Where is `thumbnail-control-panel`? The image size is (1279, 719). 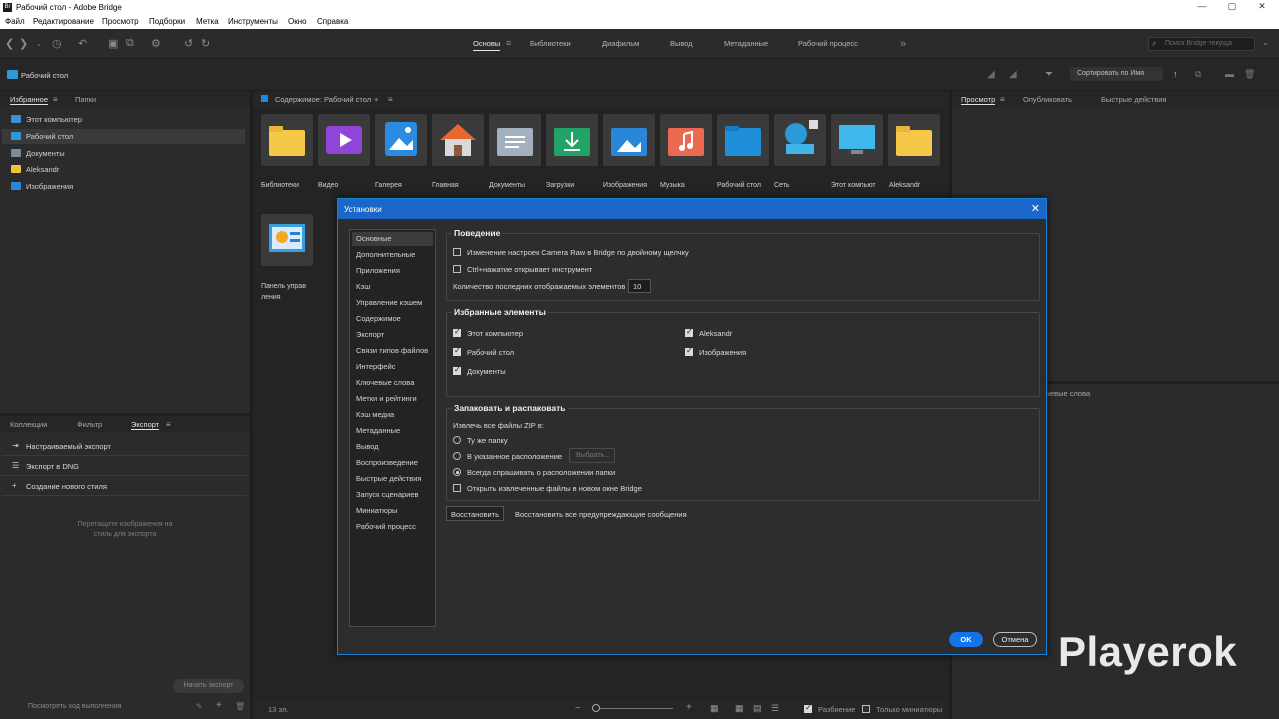
thumbnail-control-panel is located at coordinates (287, 240).